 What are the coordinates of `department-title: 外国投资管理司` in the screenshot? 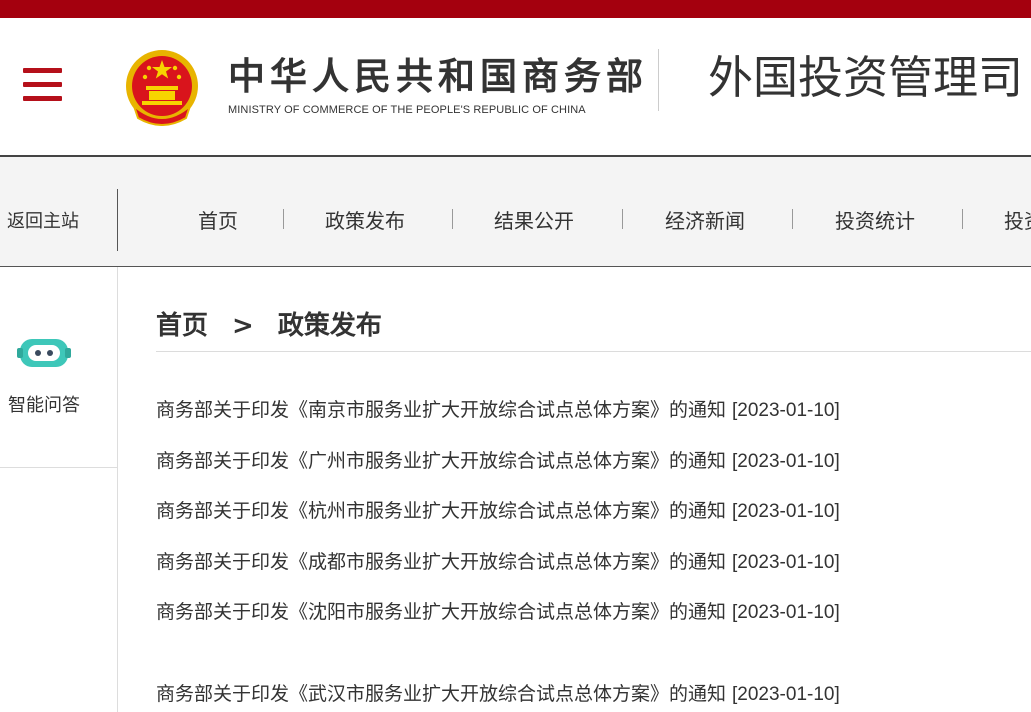 It's located at (866, 77).